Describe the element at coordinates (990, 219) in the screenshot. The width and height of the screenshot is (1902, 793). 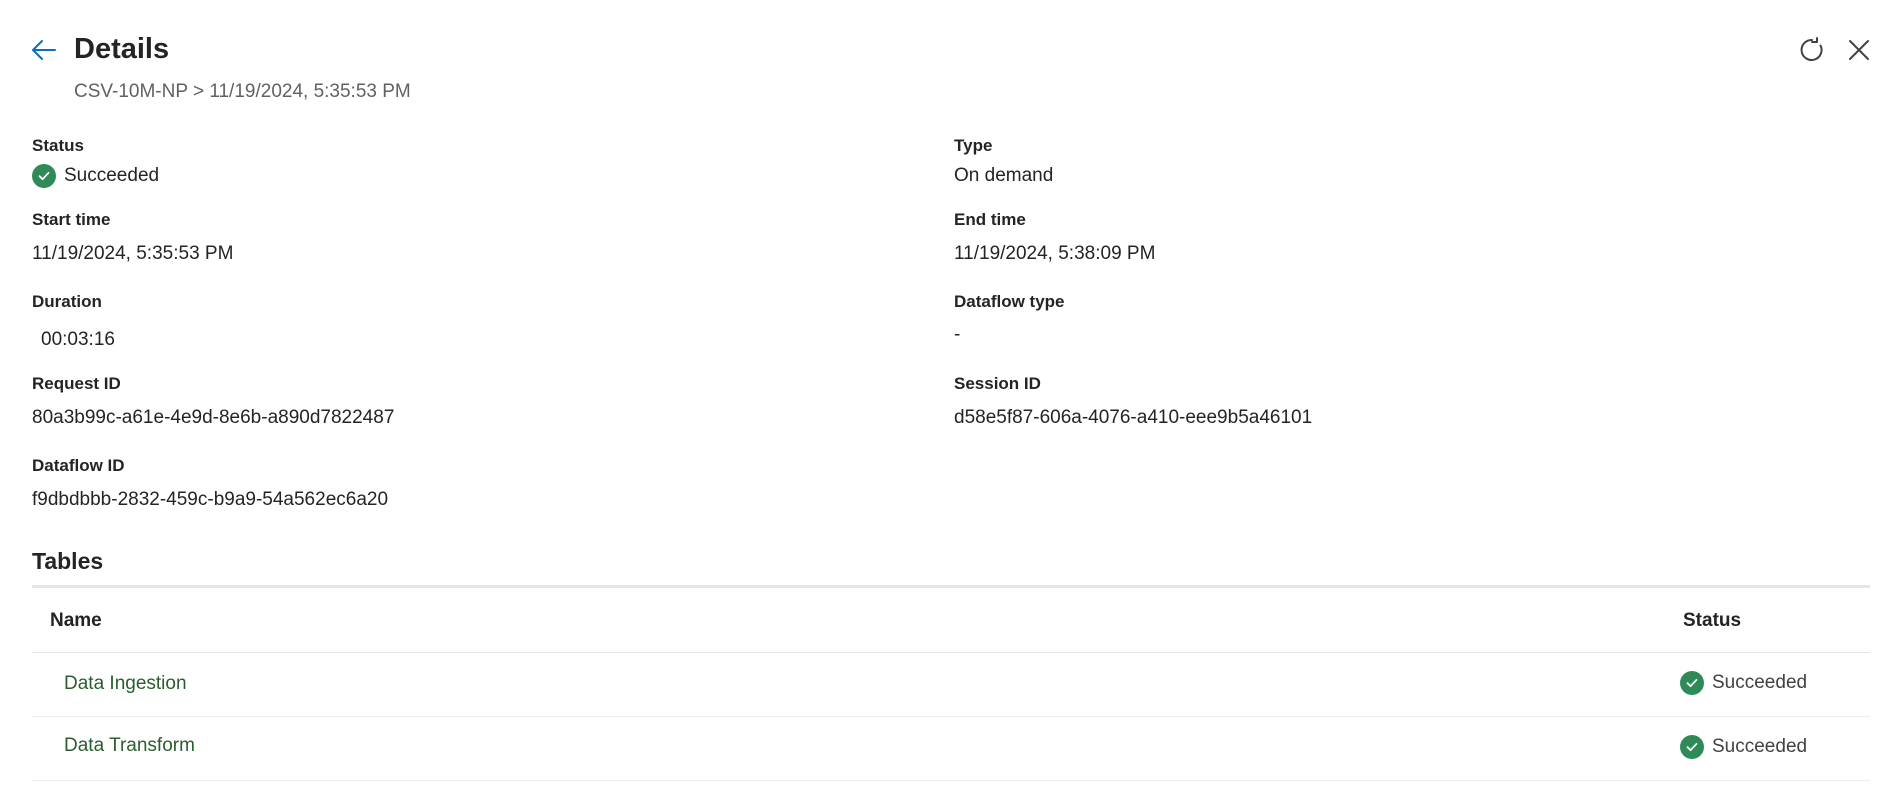
I see `end-time-label: End time` at that location.